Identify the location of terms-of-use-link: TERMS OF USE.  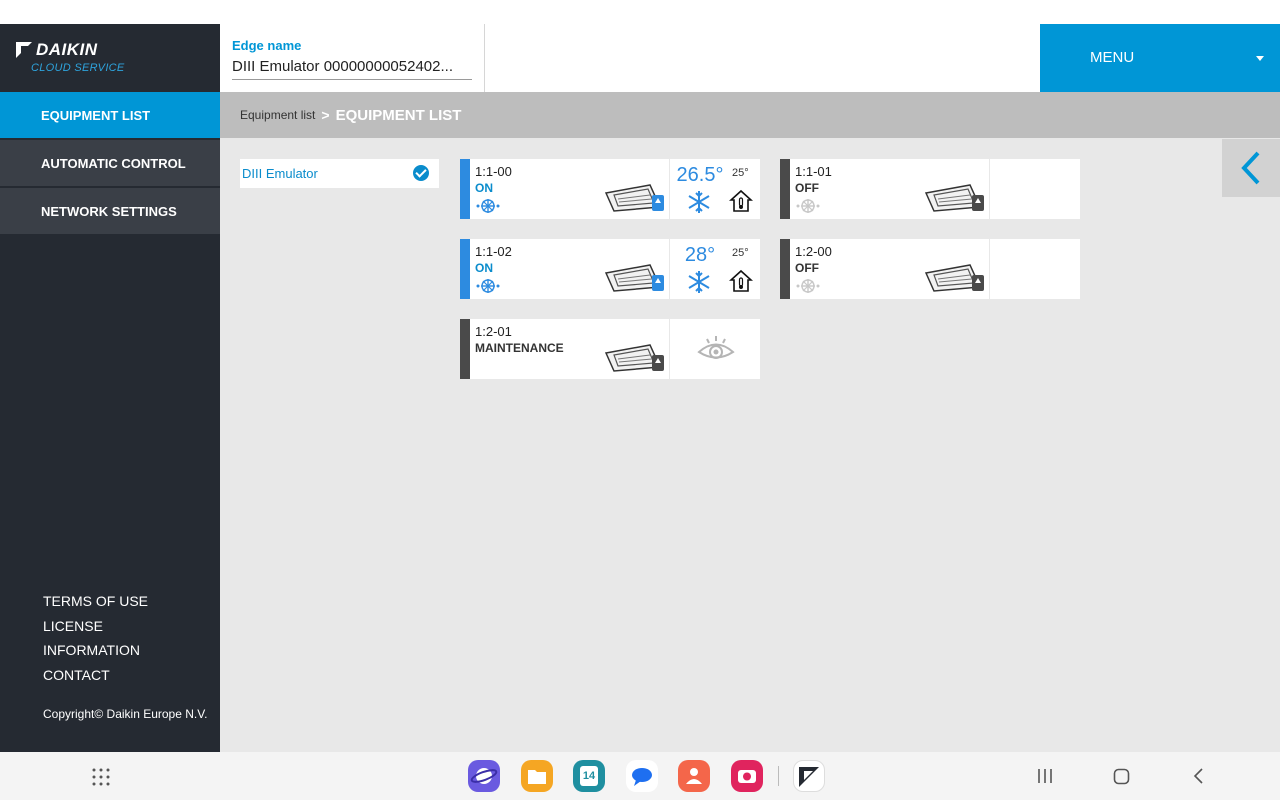
(95, 601).